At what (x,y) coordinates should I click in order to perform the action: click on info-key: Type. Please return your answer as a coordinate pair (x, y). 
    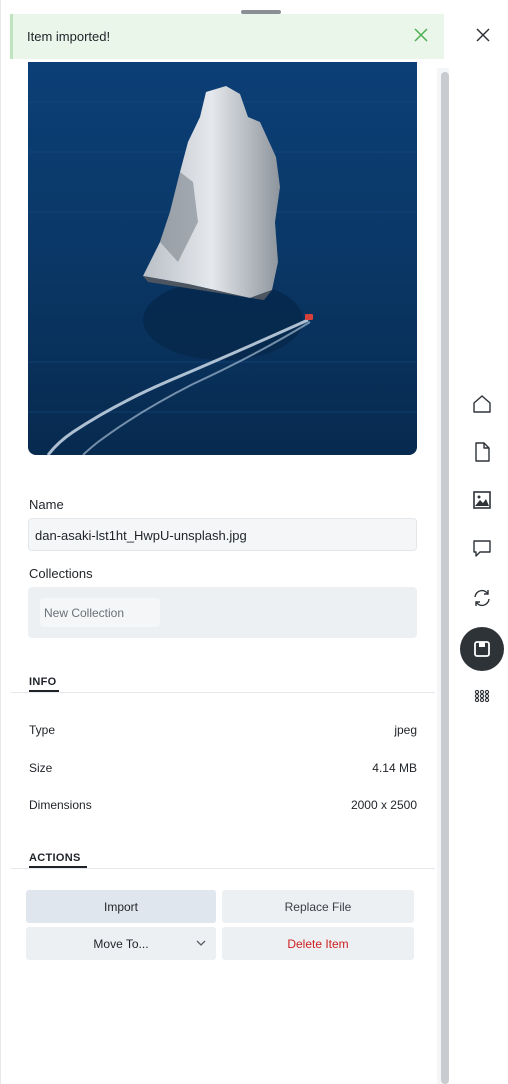
    Looking at the image, I should click on (42, 730).